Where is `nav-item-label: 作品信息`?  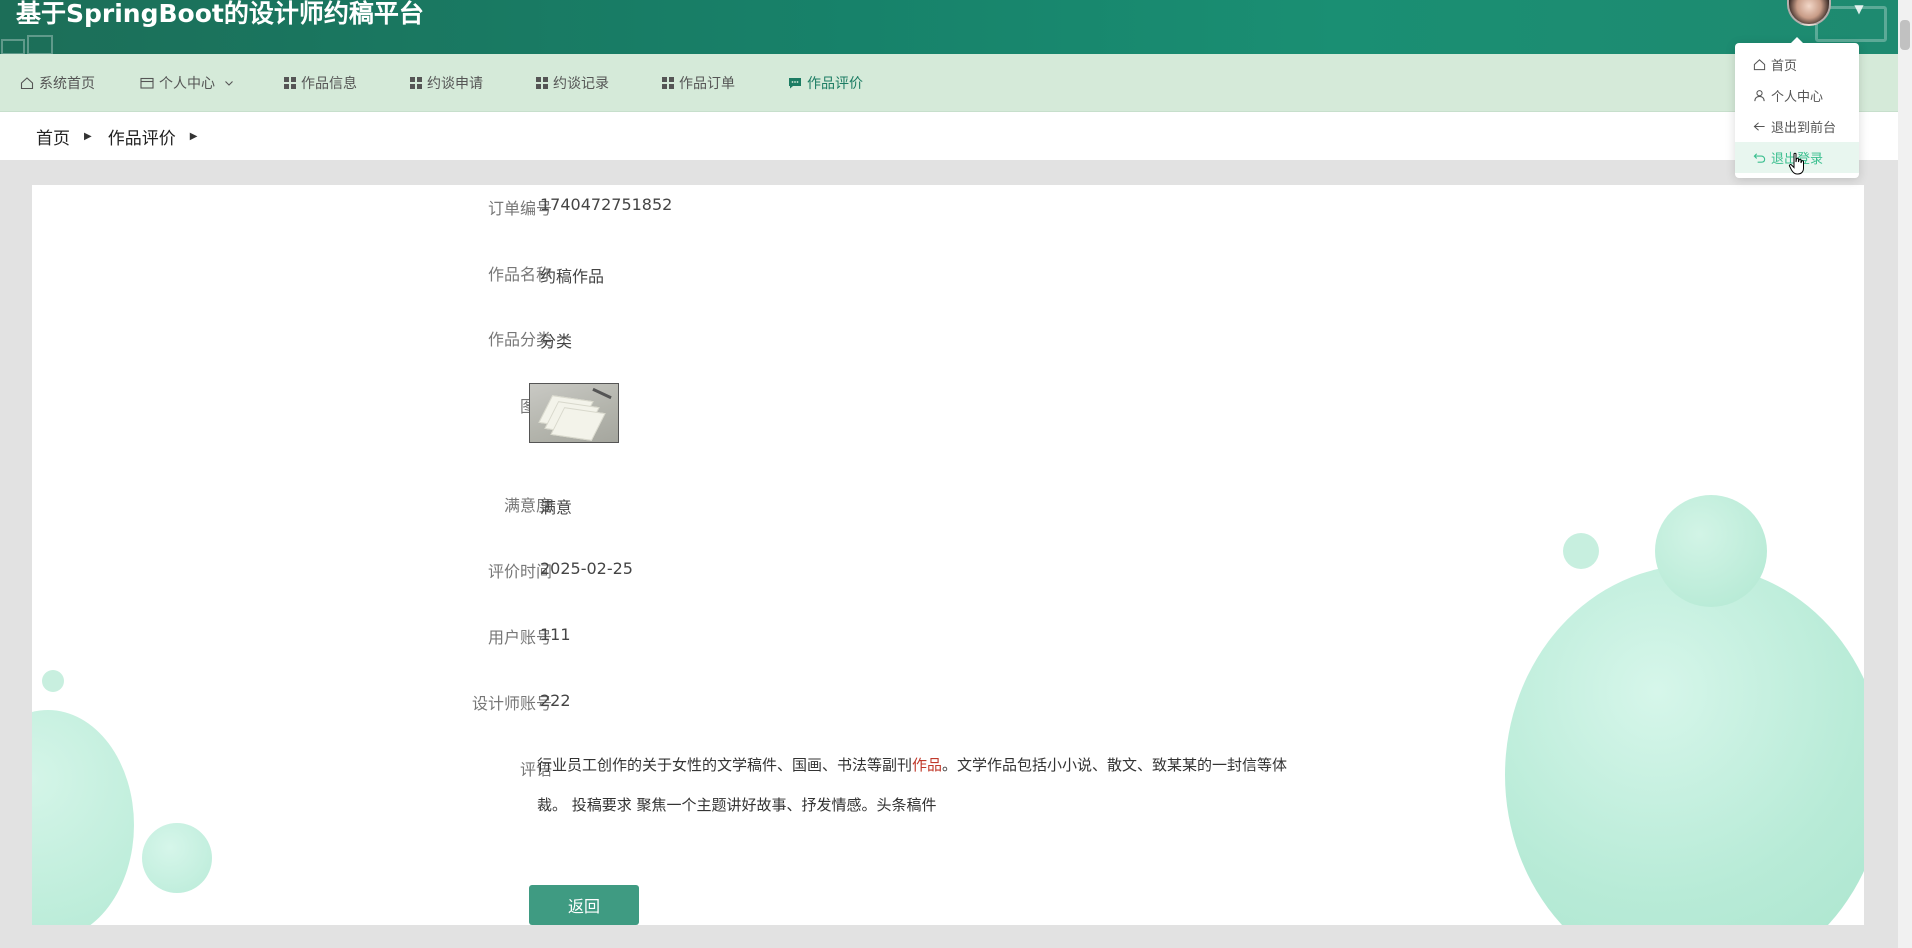 nav-item-label: 作品信息 is located at coordinates (329, 84).